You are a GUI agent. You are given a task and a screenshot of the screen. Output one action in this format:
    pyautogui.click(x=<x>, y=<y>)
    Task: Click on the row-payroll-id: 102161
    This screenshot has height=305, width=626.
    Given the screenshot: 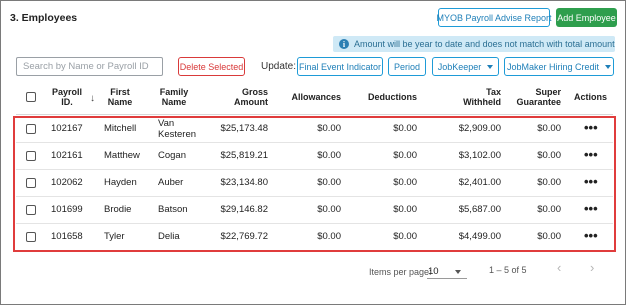 What is the action you would take?
    pyautogui.click(x=67, y=155)
    